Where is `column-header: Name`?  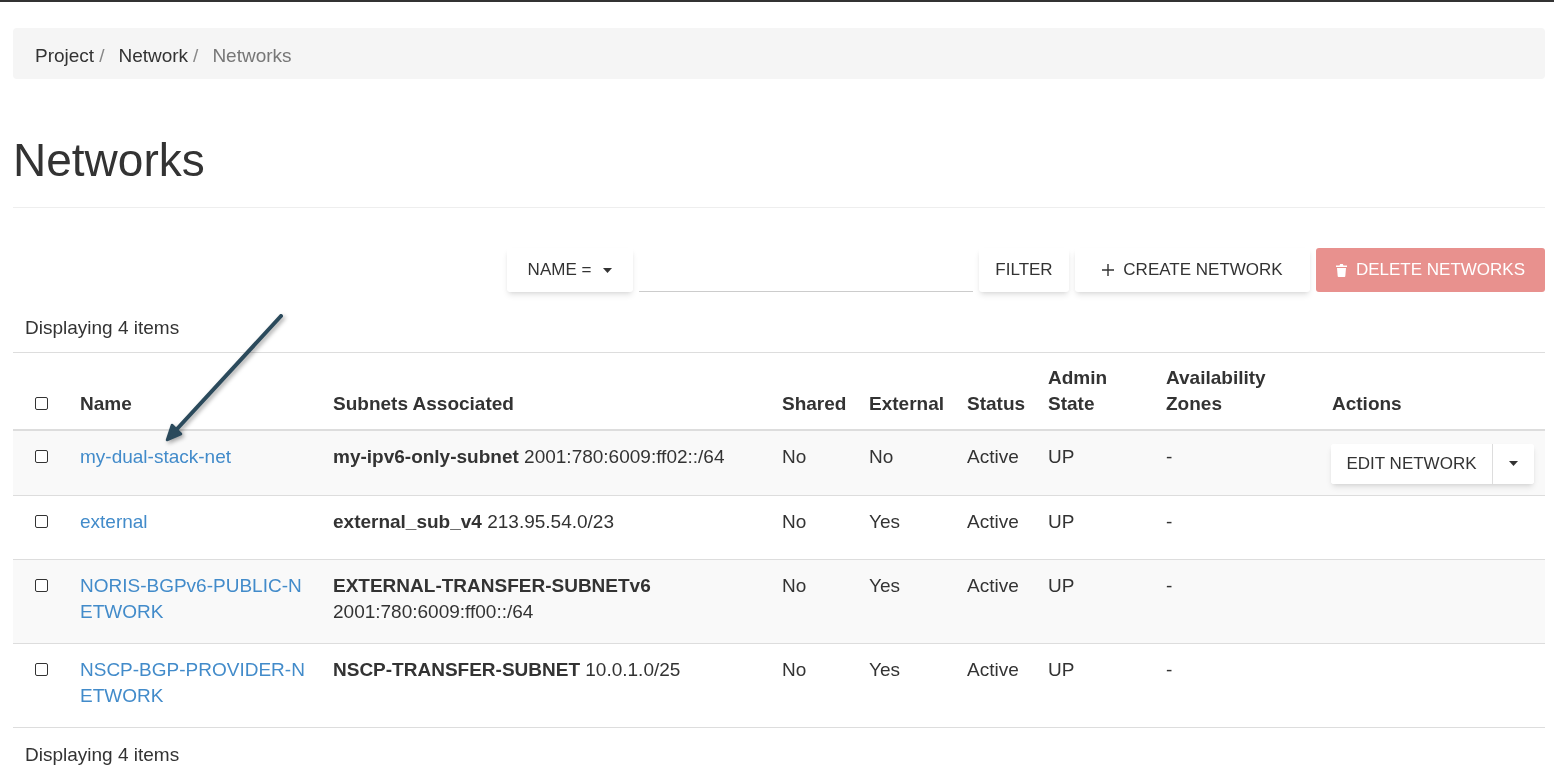
column-header: Name is located at coordinates (106, 403).